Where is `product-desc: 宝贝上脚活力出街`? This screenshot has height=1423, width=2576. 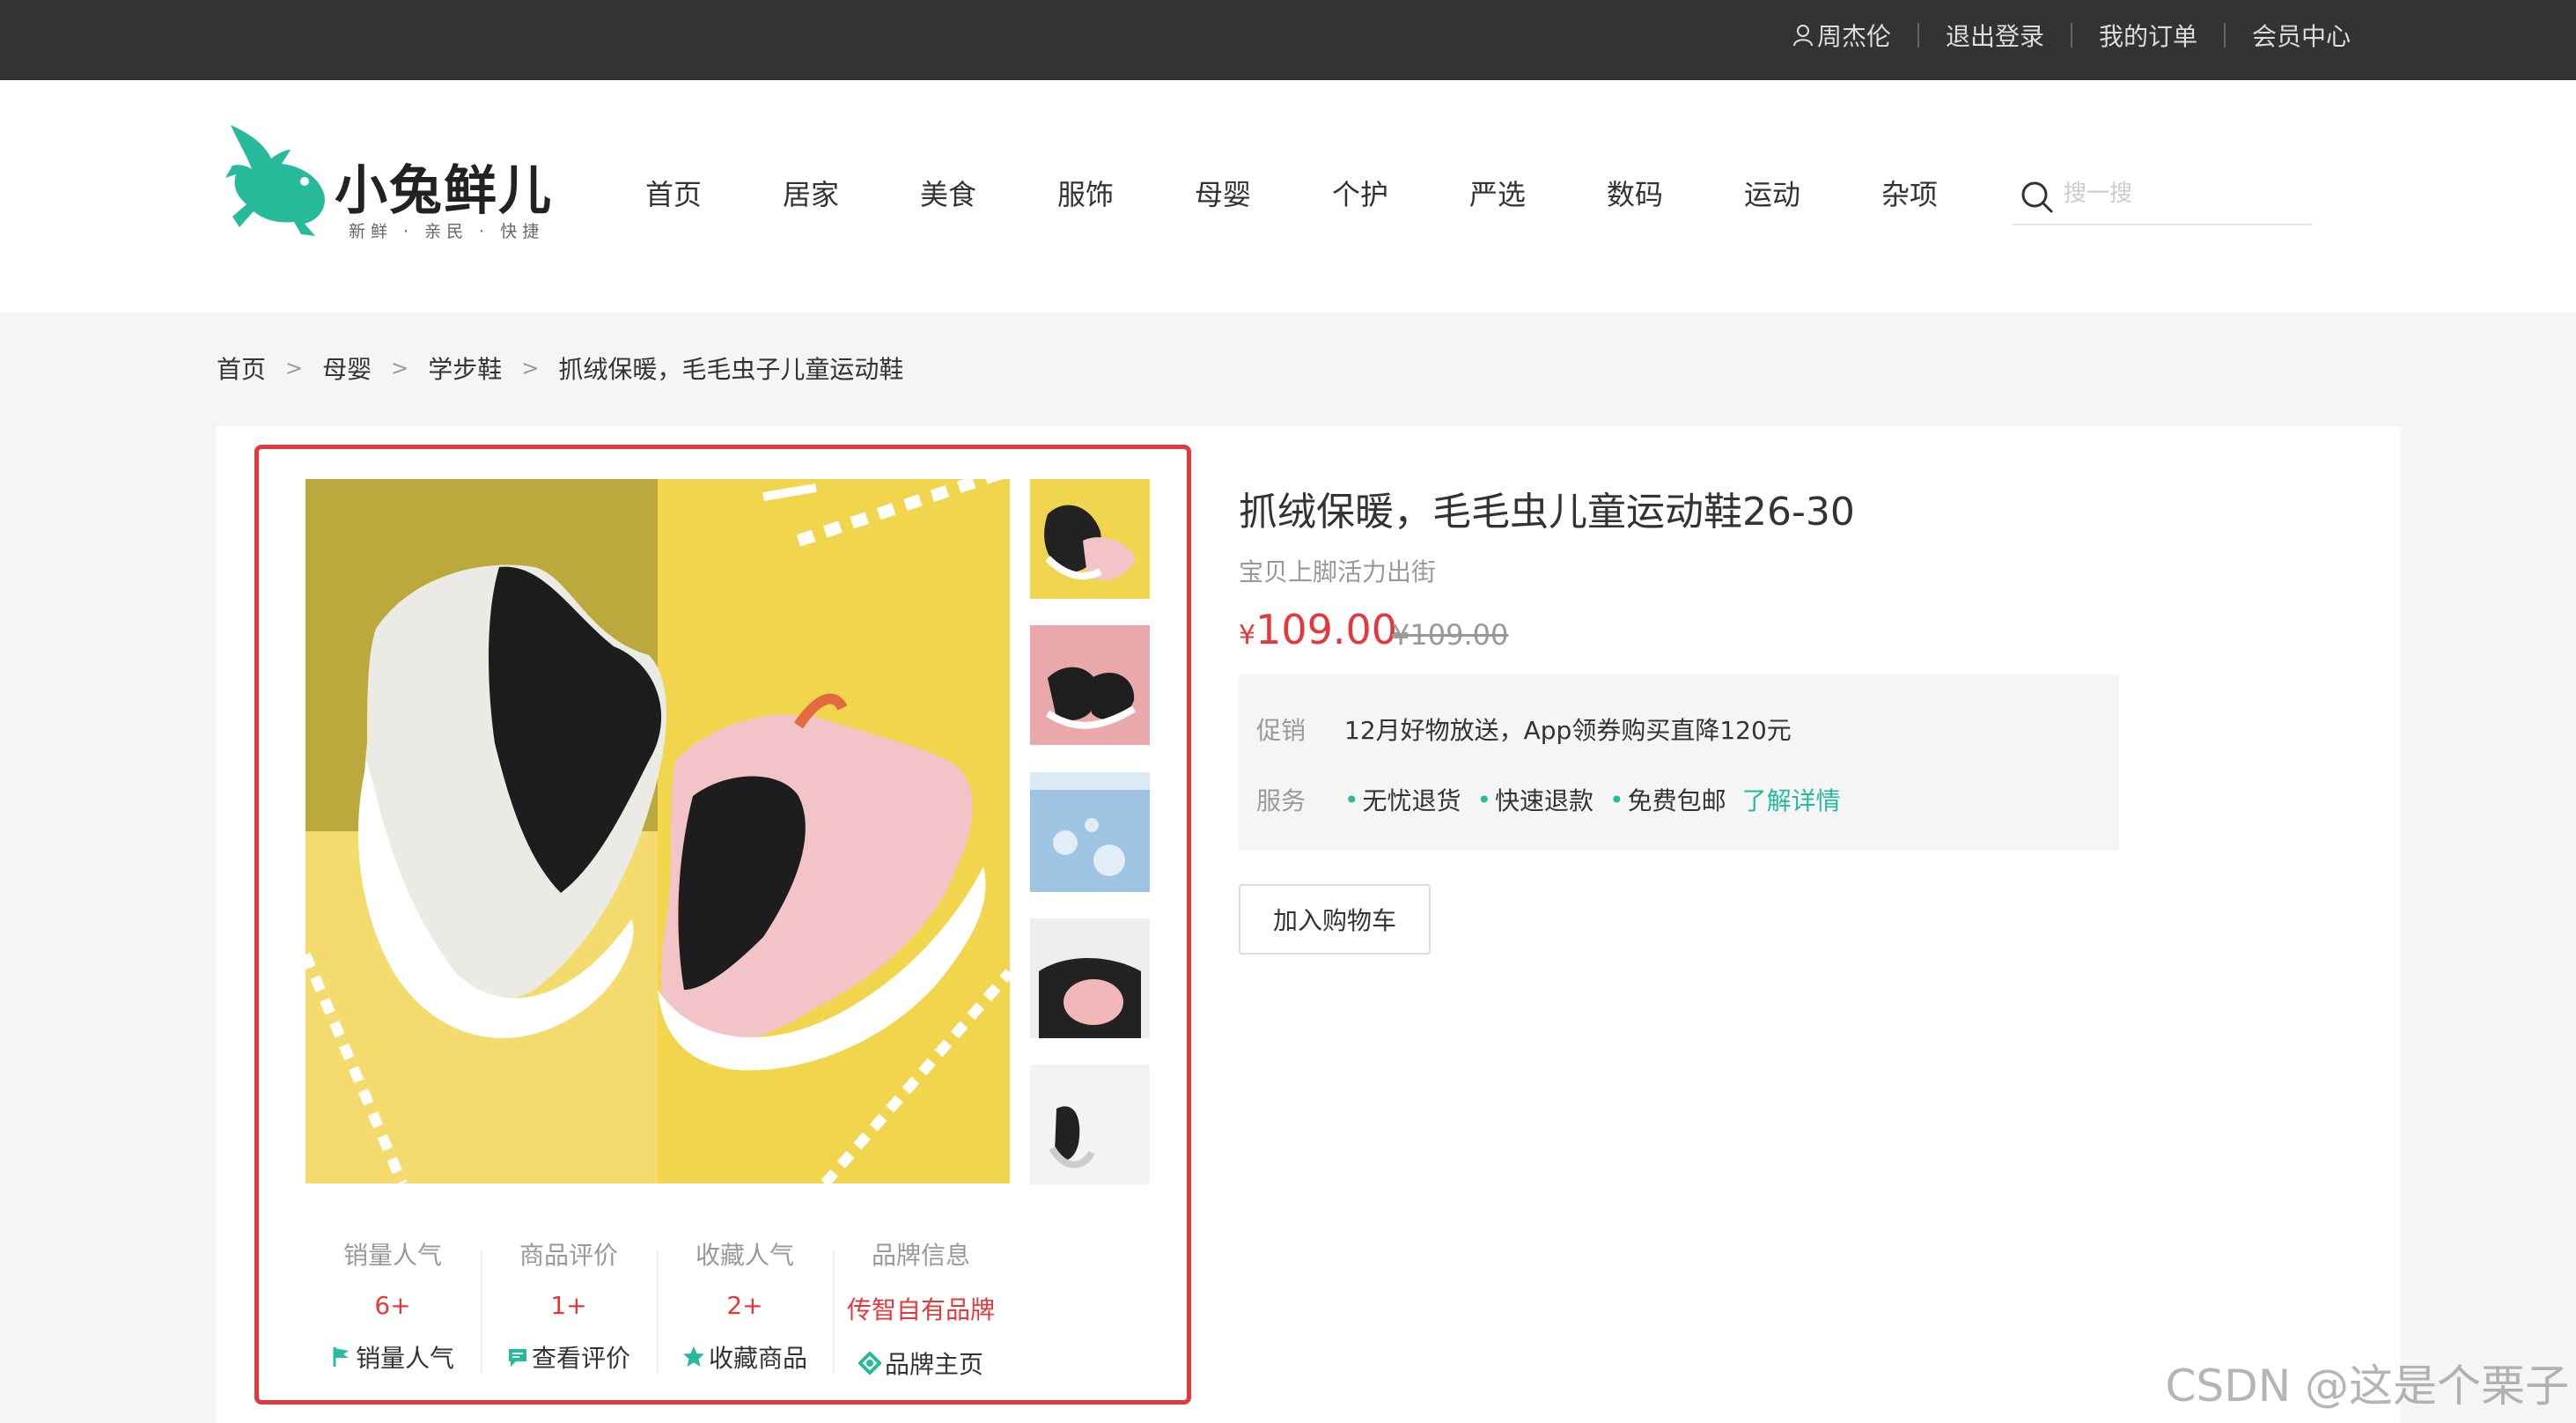 product-desc: 宝贝上脚活力出街 is located at coordinates (1338, 571).